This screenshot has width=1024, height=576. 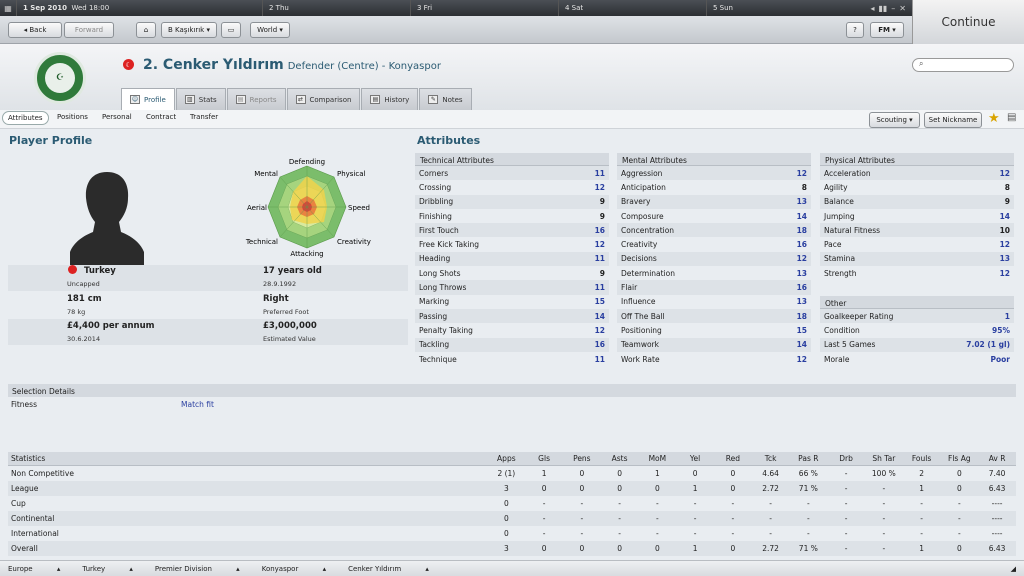 I want to click on stats-column-header: Pens, so click(x=582, y=458).